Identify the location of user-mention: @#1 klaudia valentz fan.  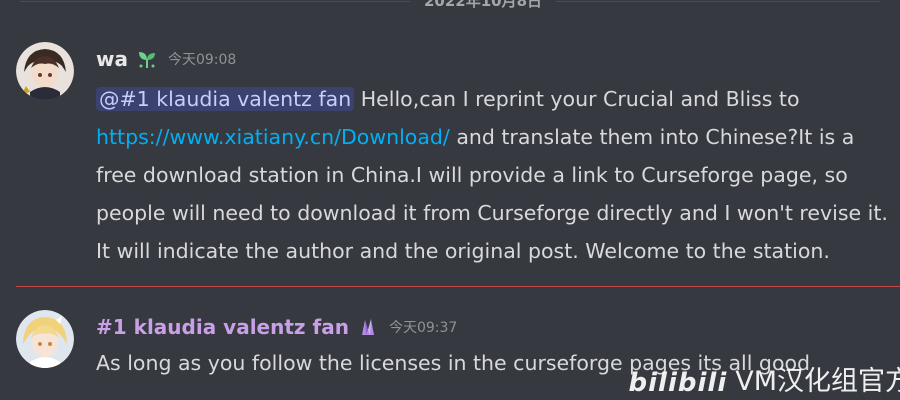
(225, 99).